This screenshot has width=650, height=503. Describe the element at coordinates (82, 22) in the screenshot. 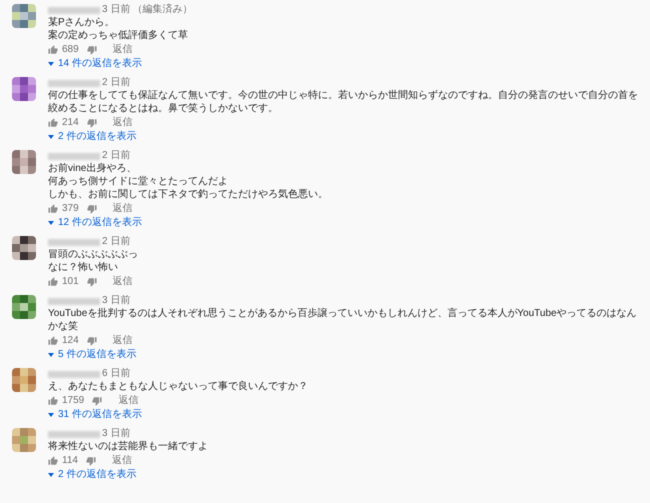

I see `comment-text: 某Pさんから。` at that location.